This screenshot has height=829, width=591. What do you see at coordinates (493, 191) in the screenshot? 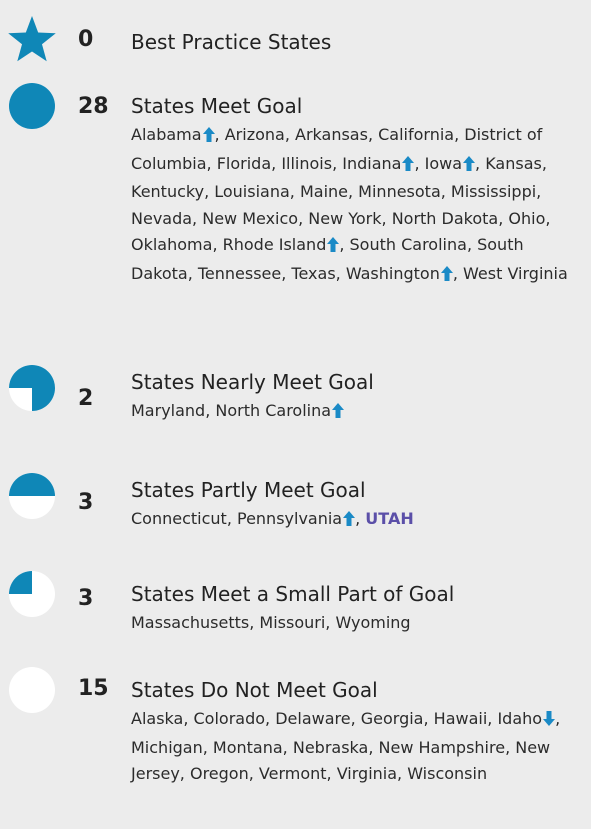
I see `state-name: Mississippi` at bounding box center [493, 191].